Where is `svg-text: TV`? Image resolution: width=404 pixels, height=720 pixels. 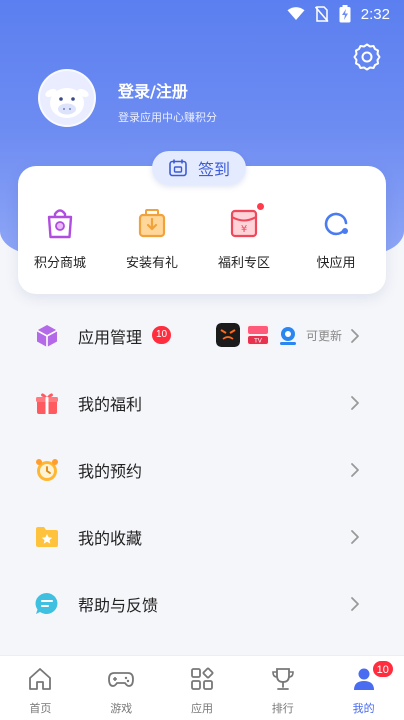 svg-text: TV is located at coordinates (258, 341).